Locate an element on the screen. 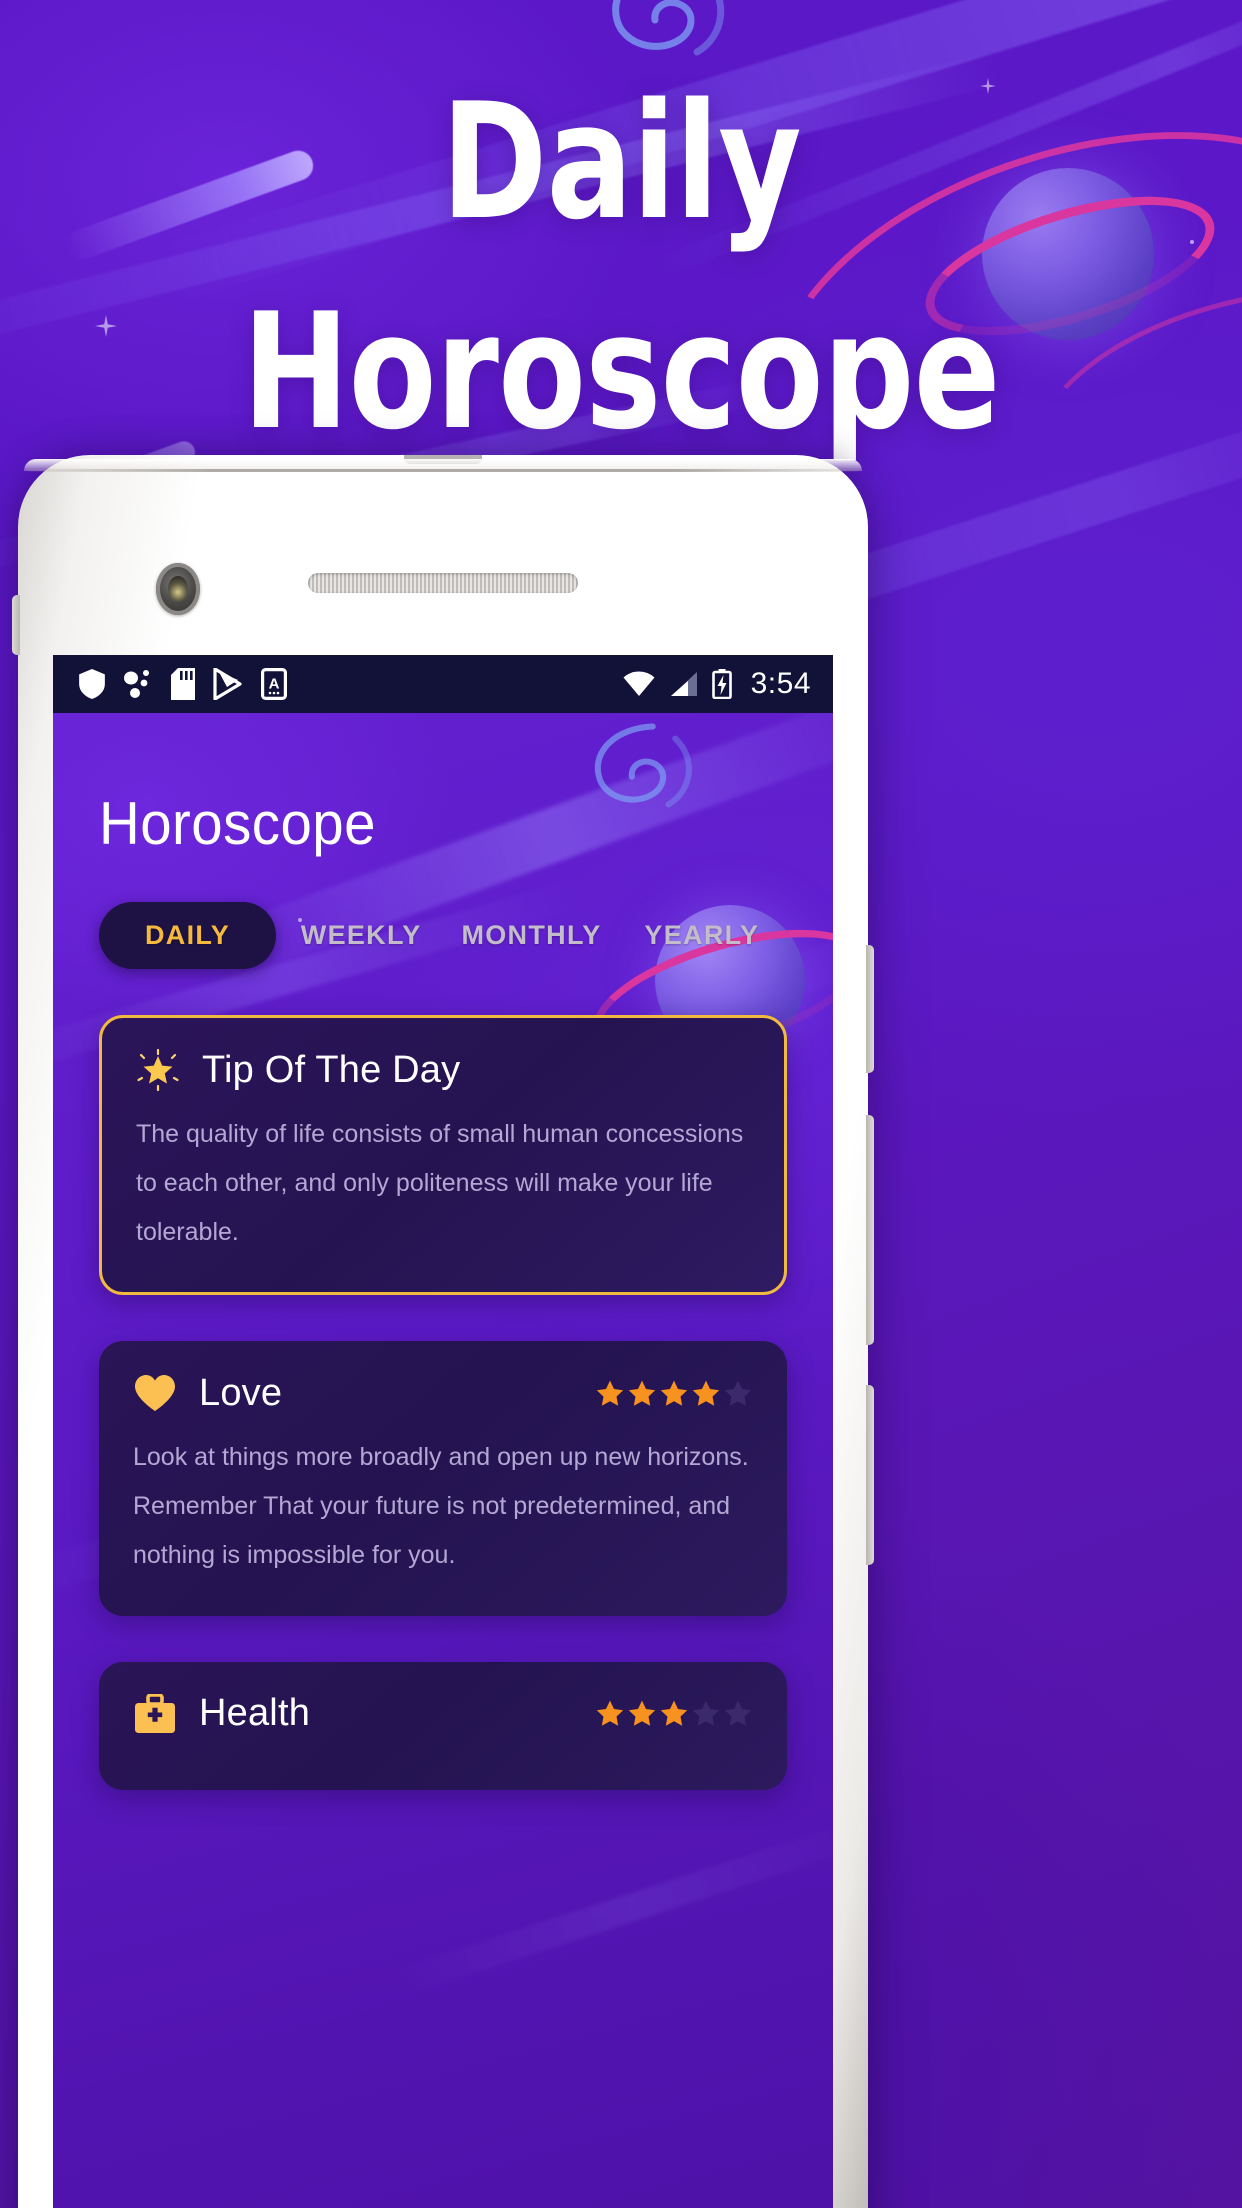 Image resolution: width=1242 pixels, height=2208 pixels. battery-charging-icon is located at coordinates (721, 684).